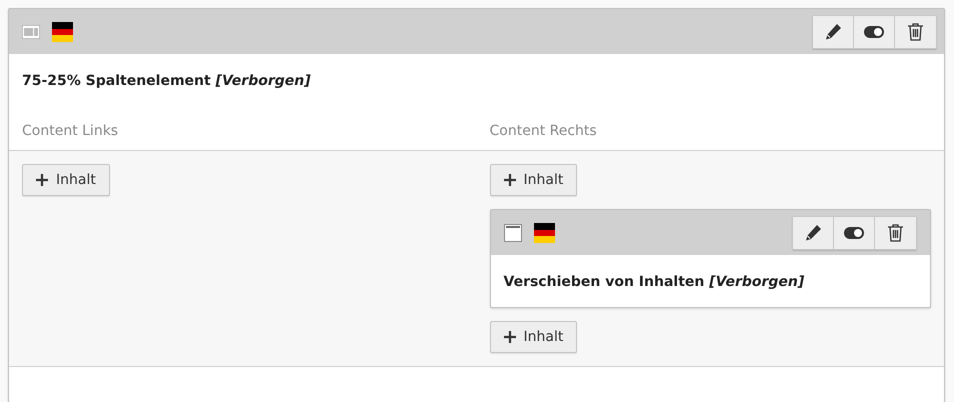  What do you see at coordinates (70, 131) in the screenshot?
I see `column-heading: Content Links` at bounding box center [70, 131].